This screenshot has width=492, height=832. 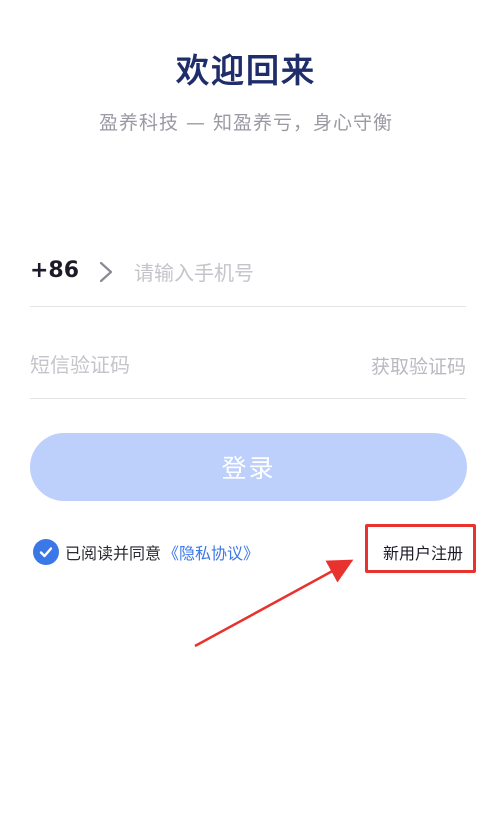 What do you see at coordinates (246, 70) in the screenshot?
I see `page-title: 欢迎回来` at bounding box center [246, 70].